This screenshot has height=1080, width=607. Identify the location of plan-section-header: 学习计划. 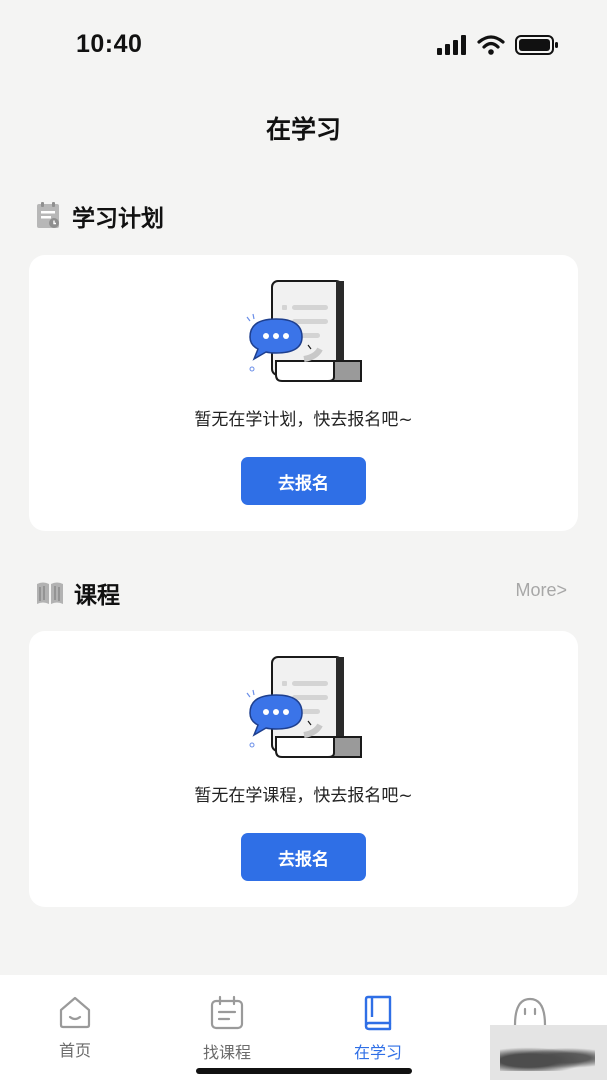
(100, 216).